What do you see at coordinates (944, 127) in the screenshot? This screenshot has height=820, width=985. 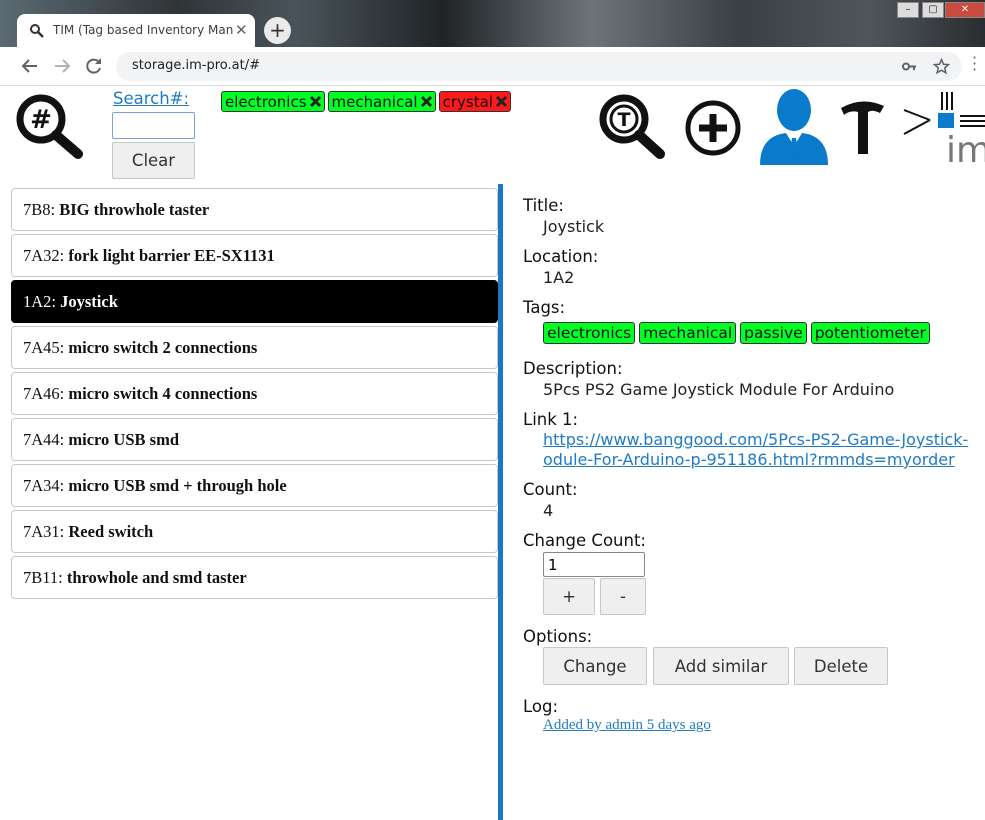 I see `im-pro-logo-icon: im` at bounding box center [944, 127].